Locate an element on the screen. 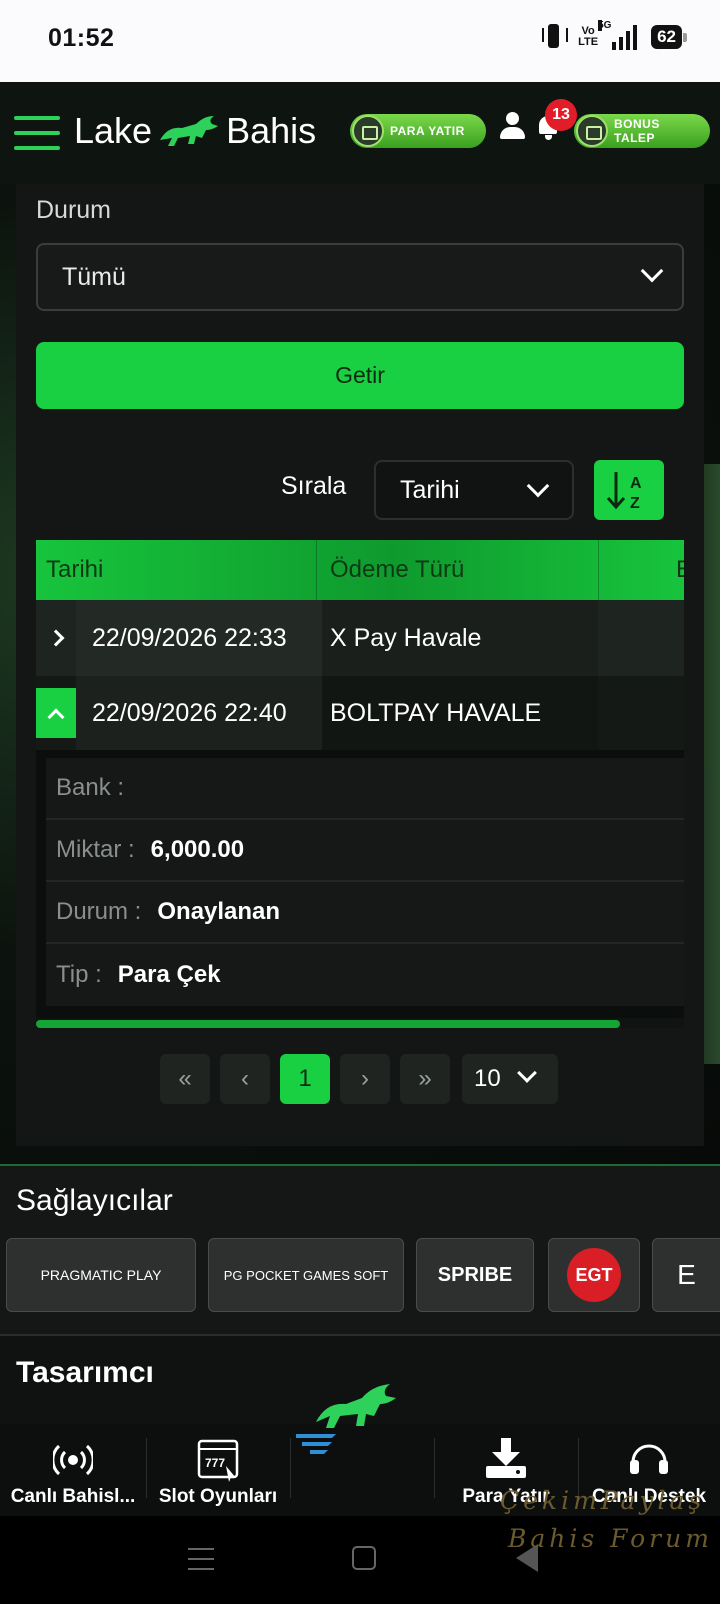 This screenshot has width=720, height=1604. battery-icon: 62 is located at coordinates (669, 37).